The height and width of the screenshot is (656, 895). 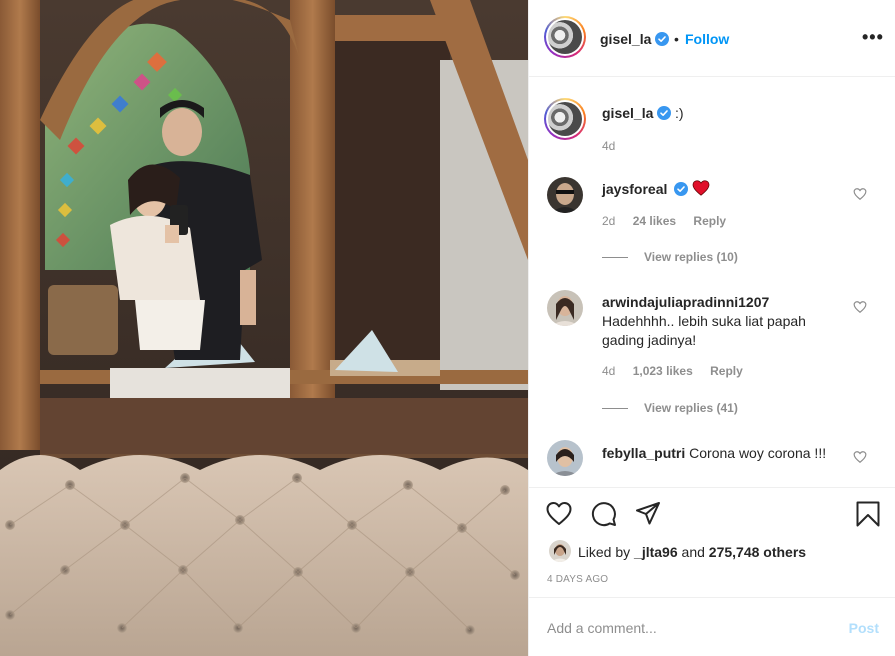 What do you see at coordinates (643, 453) in the screenshot?
I see `commenter-username: febylla_putri` at bounding box center [643, 453].